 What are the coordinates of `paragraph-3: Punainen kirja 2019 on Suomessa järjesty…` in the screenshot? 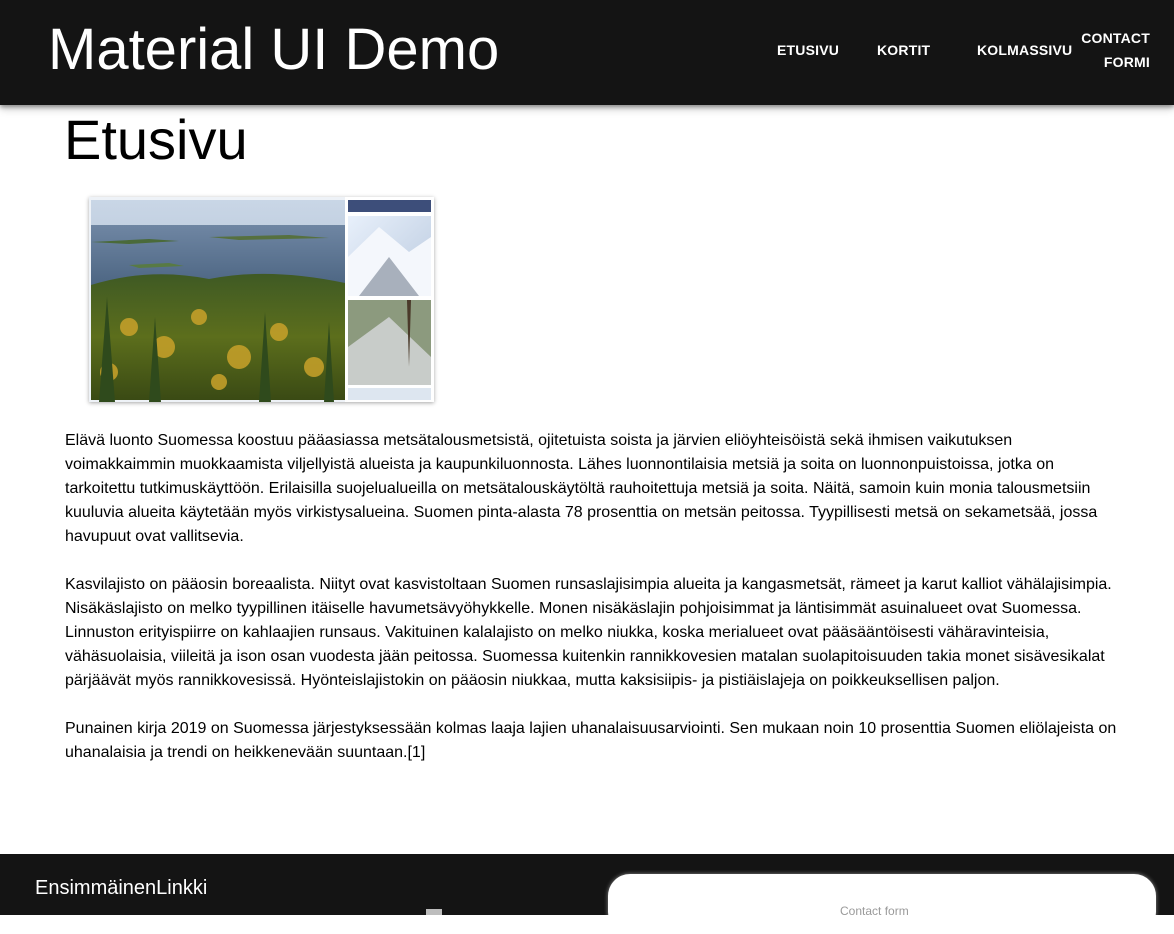 It's located at (591, 740).